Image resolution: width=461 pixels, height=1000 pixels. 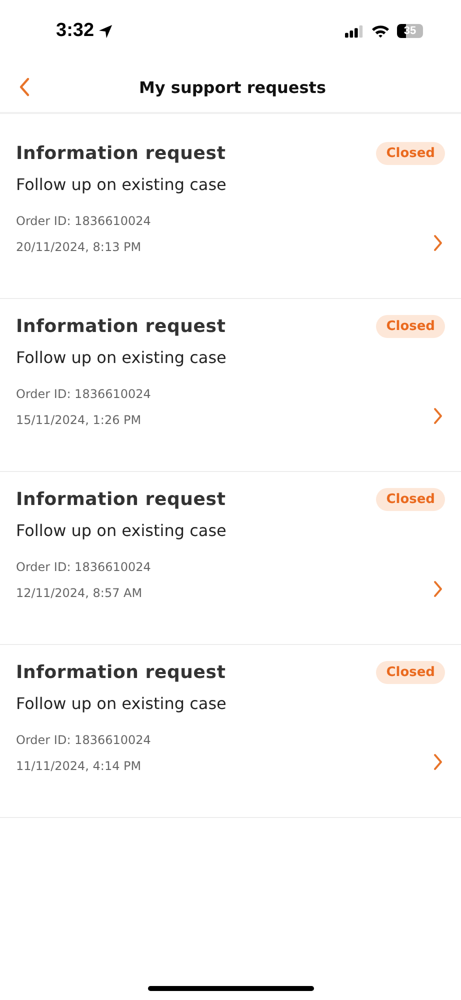 What do you see at coordinates (75, 31) in the screenshot?
I see `status-time: 3:32` at bounding box center [75, 31].